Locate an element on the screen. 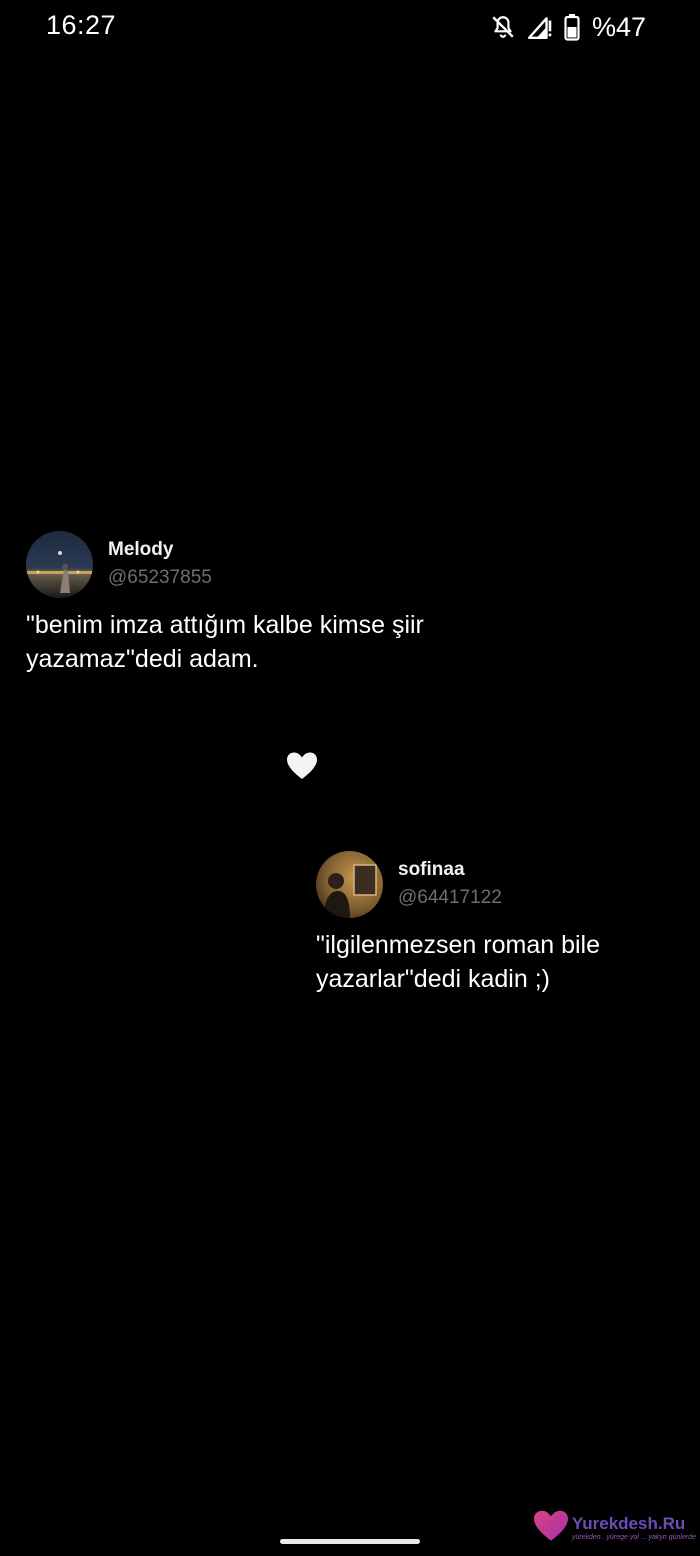 This screenshot has width=700, height=1556. battery-icon is located at coordinates (572, 27).